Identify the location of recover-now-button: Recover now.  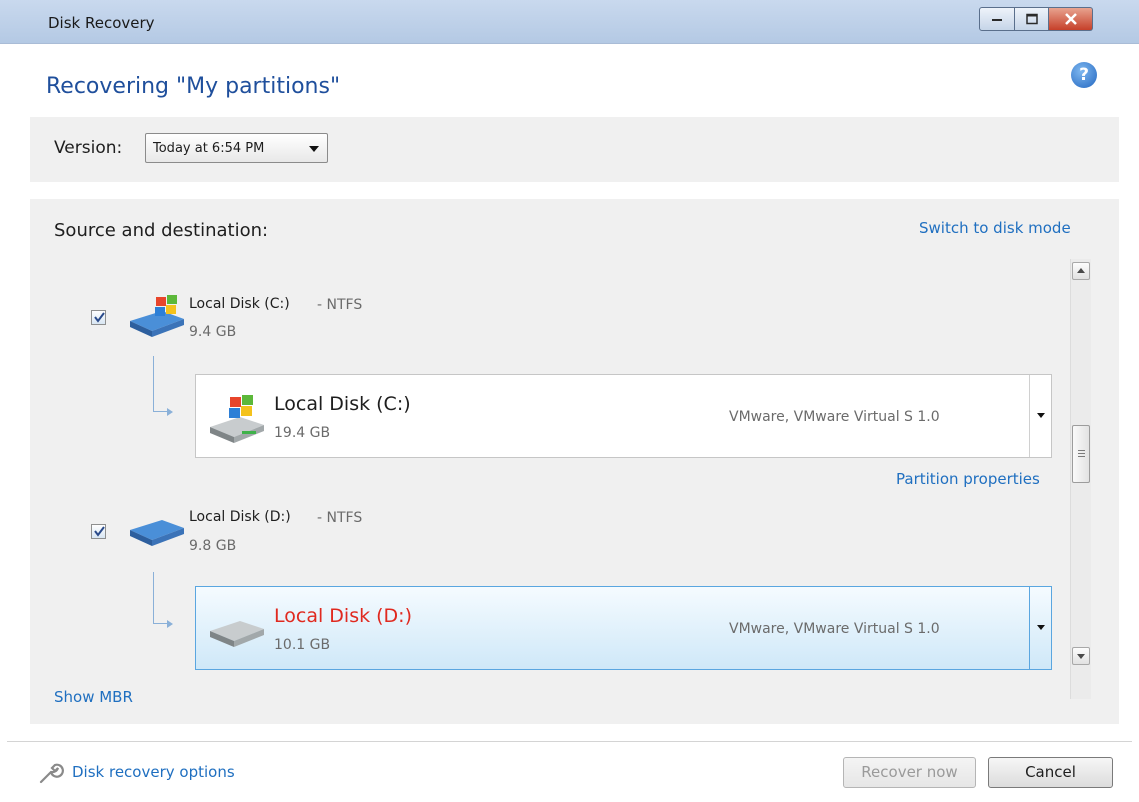
(909, 772).